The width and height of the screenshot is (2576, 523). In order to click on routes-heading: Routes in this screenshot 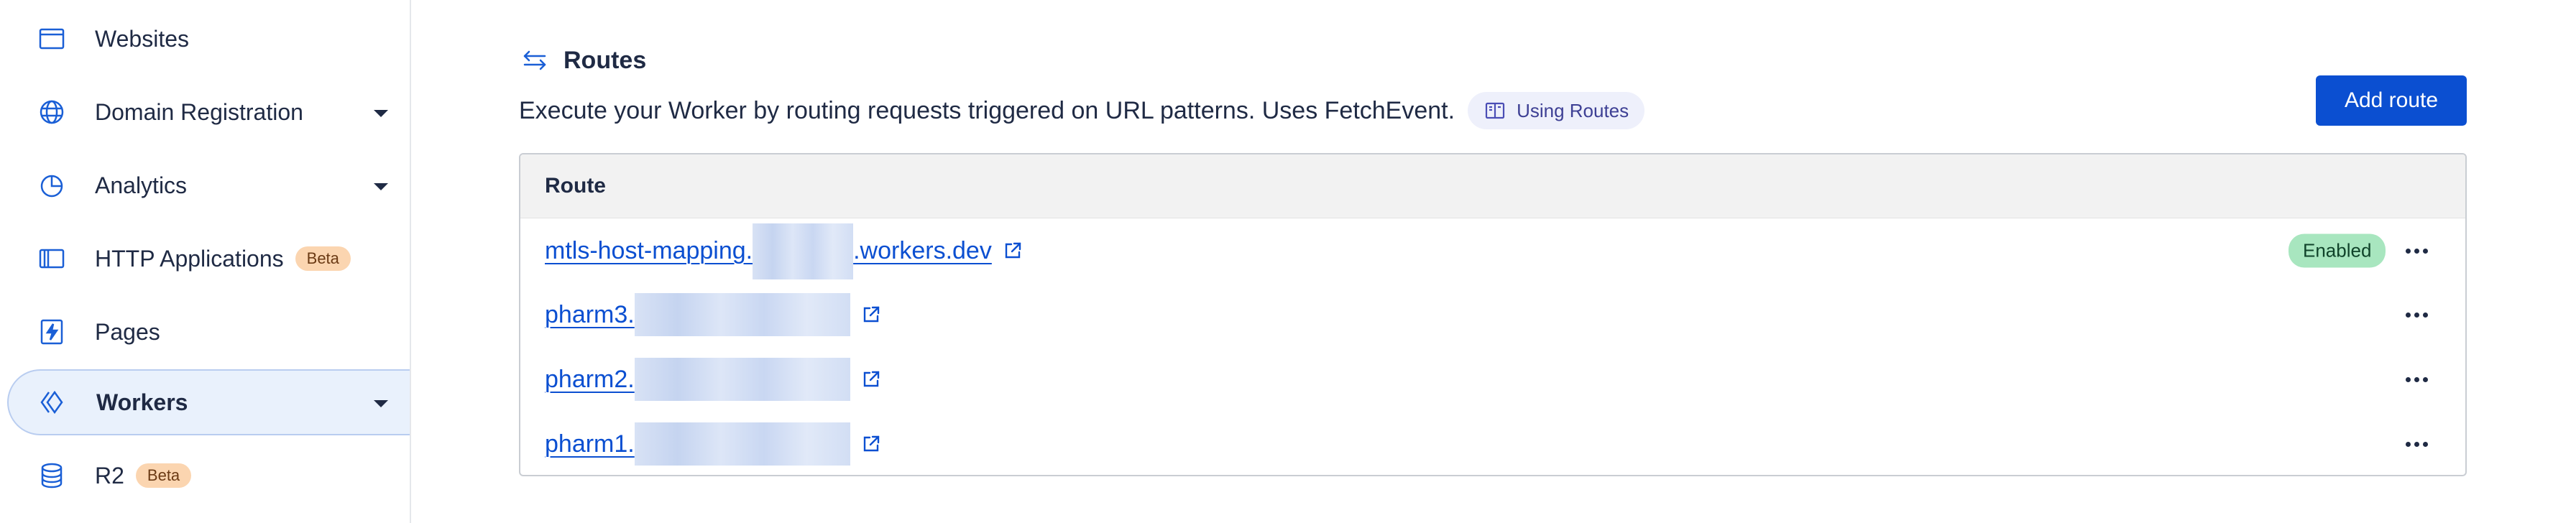, I will do `click(582, 60)`.